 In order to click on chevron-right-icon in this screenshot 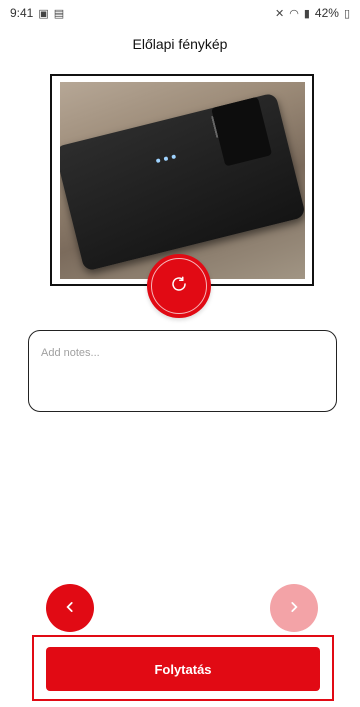, I will do `click(294, 608)`.